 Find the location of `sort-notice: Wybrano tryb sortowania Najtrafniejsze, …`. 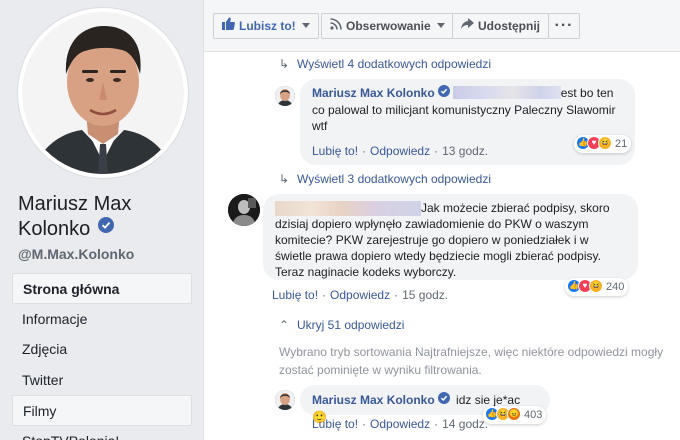

sort-notice: Wybrano tryb sortowania Najtrafniejsze, … is located at coordinates (471, 361).